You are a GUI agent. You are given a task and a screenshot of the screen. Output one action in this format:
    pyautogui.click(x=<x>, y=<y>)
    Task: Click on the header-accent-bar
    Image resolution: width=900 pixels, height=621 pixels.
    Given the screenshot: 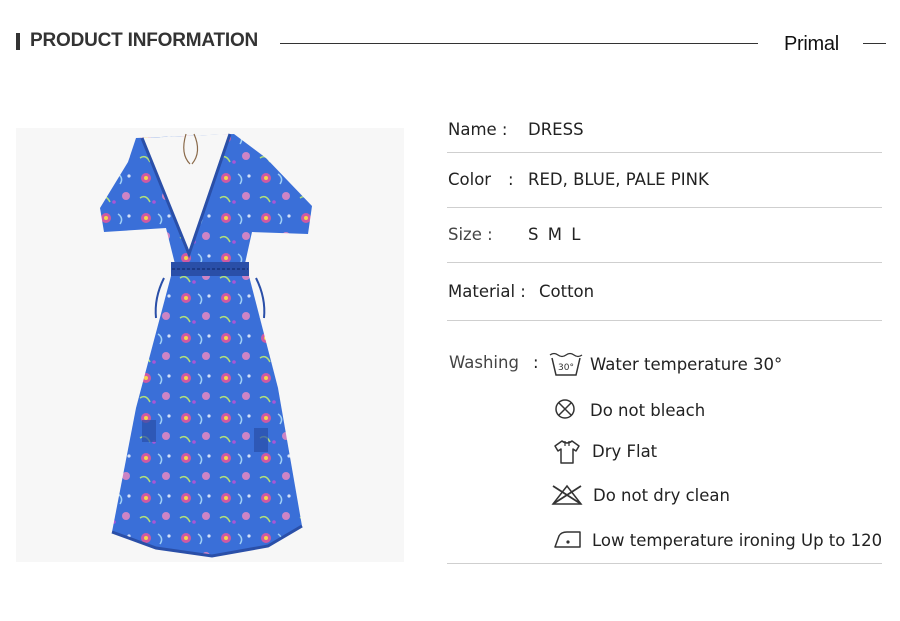 What is the action you would take?
    pyautogui.click(x=18, y=41)
    